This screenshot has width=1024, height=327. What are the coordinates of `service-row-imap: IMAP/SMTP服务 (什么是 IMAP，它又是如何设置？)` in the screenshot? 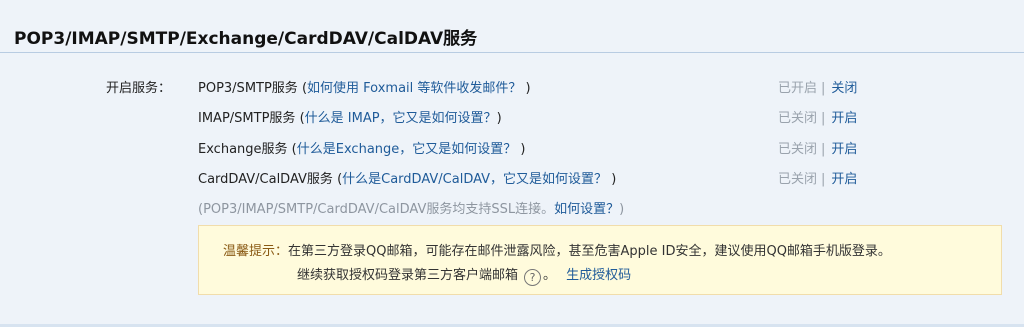 It's located at (350, 118).